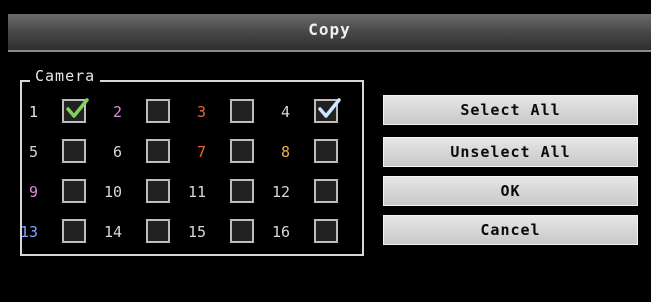 The image size is (651, 302). I want to click on dialog-titlebar: Copy, so click(329, 33).